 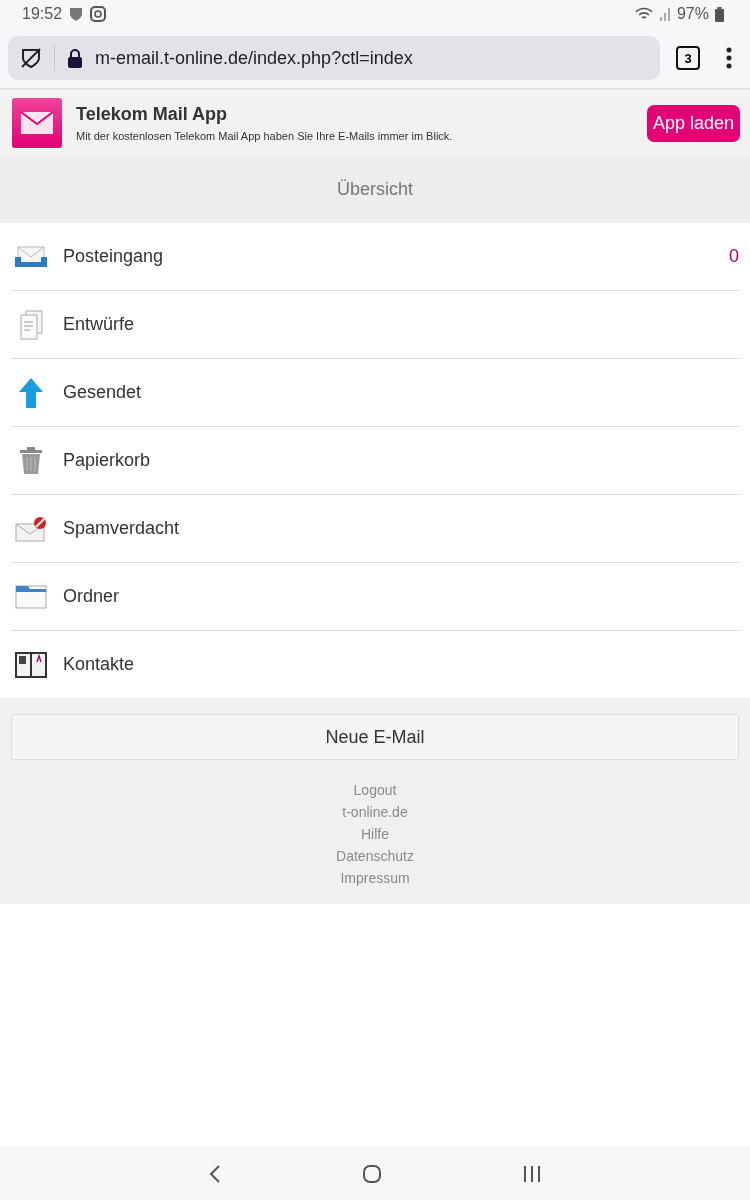 What do you see at coordinates (122, 528) in the screenshot?
I see `folder-label: Spamverdacht` at bounding box center [122, 528].